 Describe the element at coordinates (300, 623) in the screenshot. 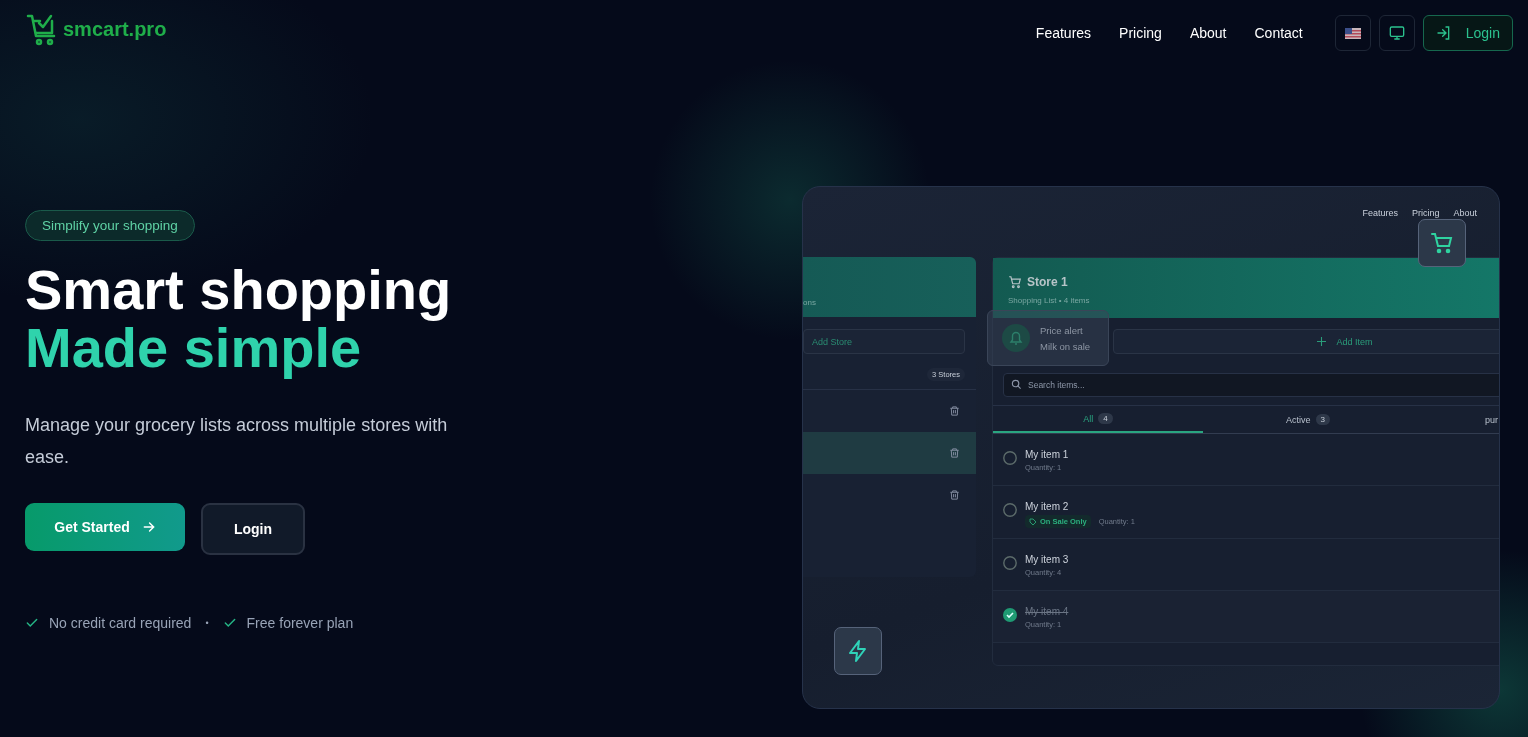

I see `perk-text: Free forever plan` at that location.